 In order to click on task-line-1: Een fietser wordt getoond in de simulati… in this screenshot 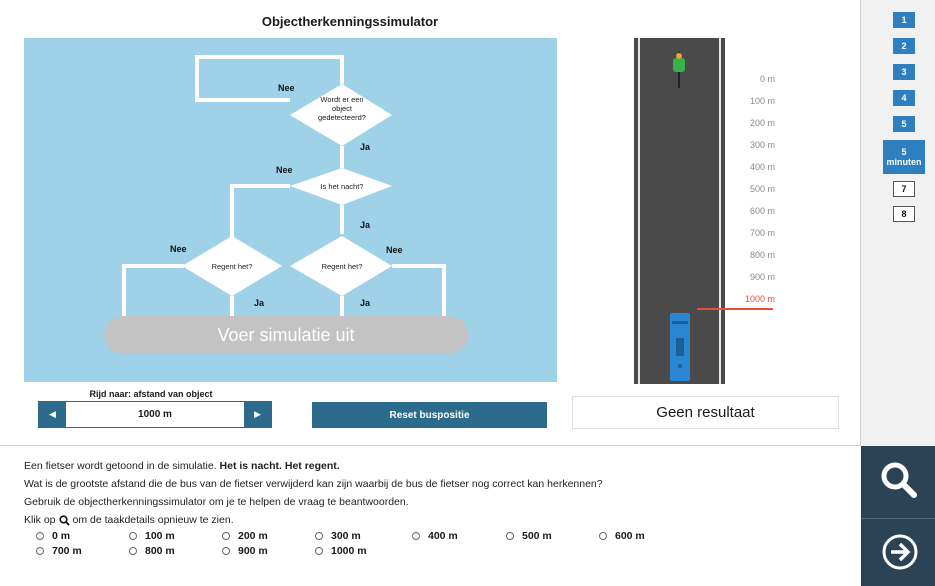, I will do `click(434, 466)`.